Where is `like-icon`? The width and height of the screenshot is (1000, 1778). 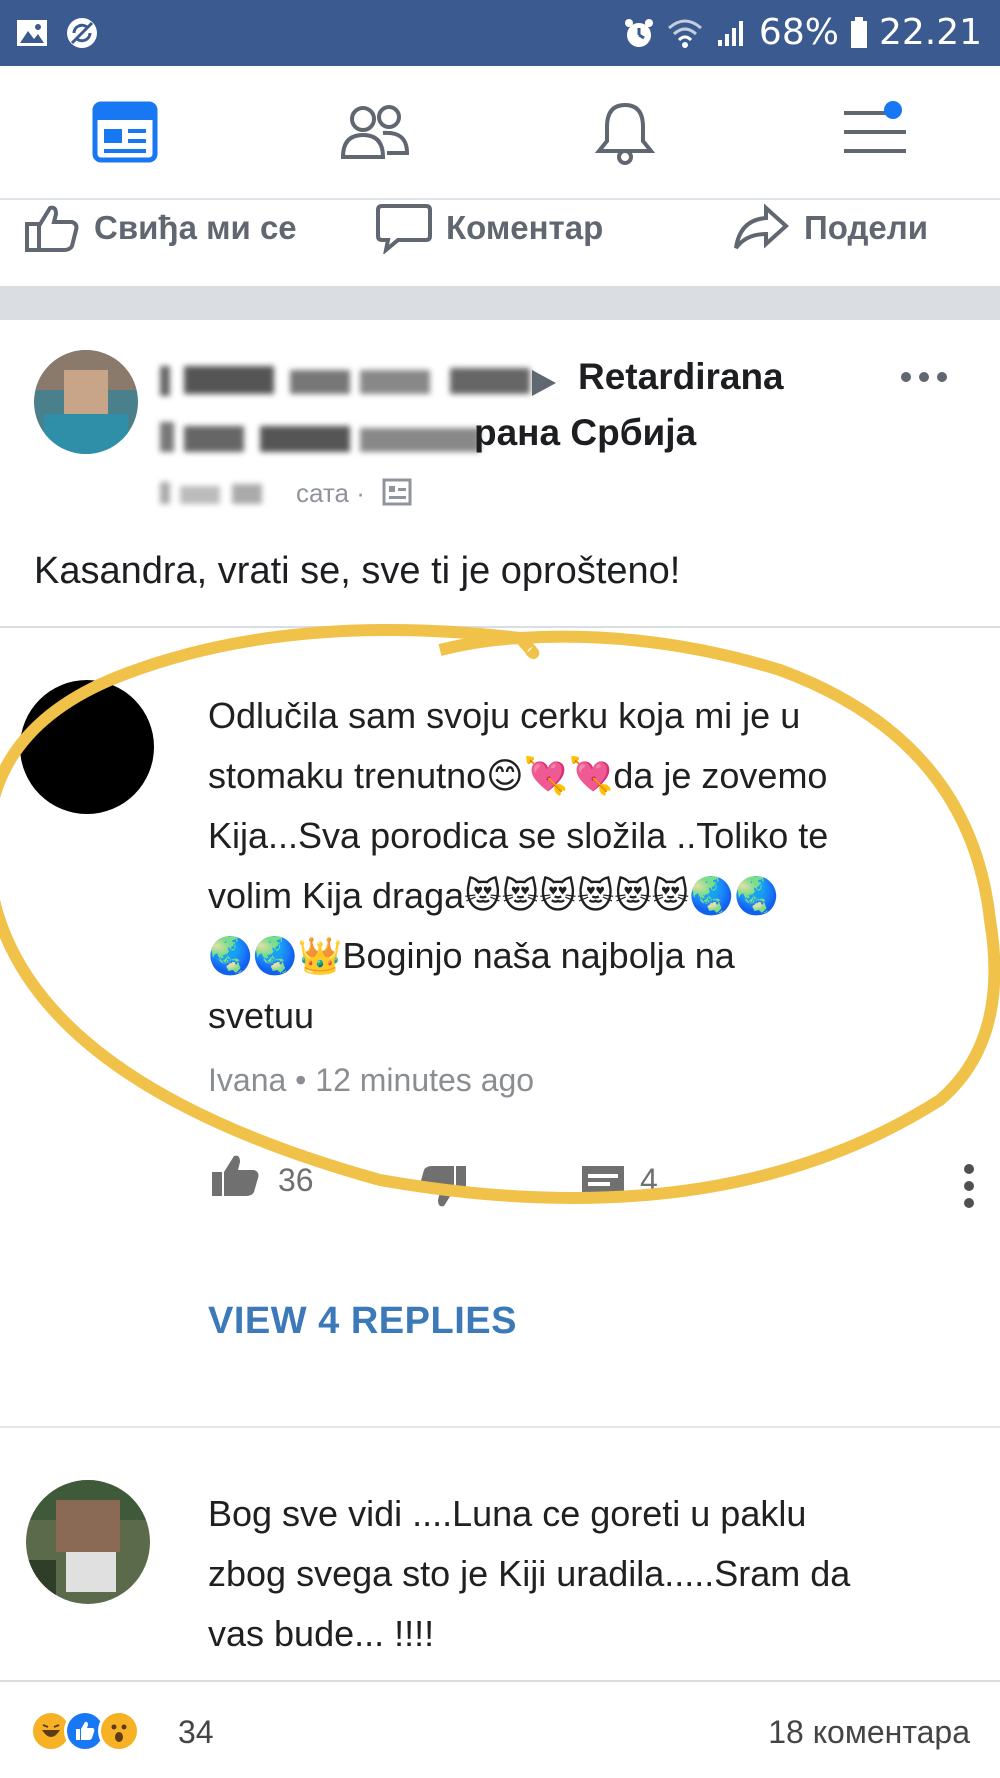 like-icon is located at coordinates (52, 228).